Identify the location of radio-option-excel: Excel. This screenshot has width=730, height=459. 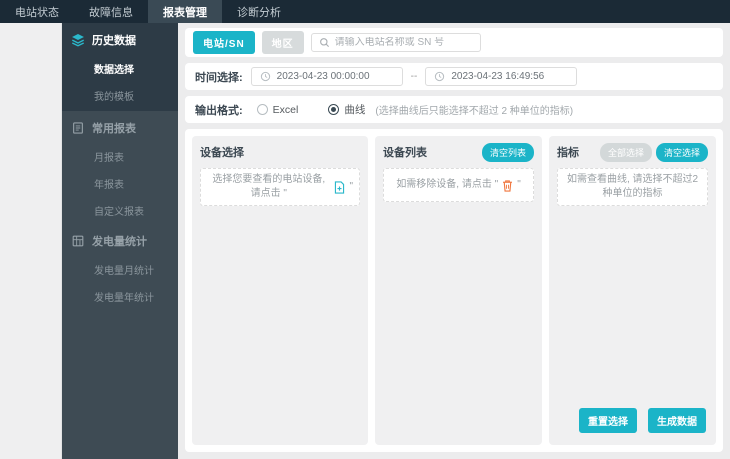
(277, 109).